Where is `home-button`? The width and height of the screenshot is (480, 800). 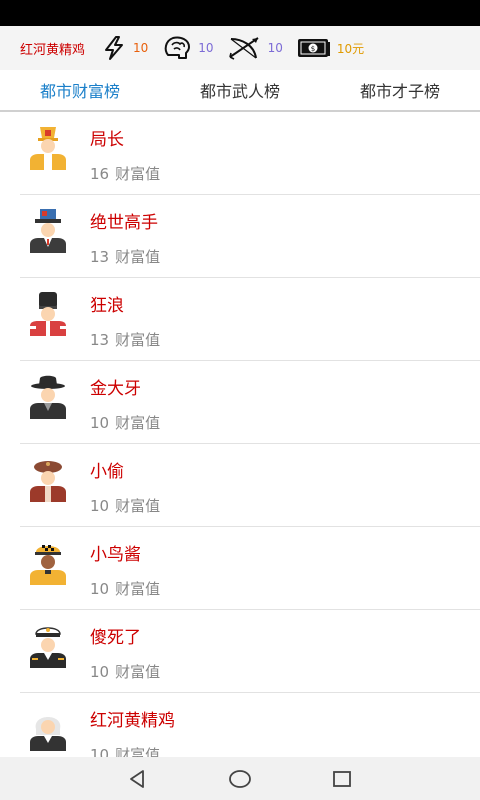
home-button is located at coordinates (240, 779).